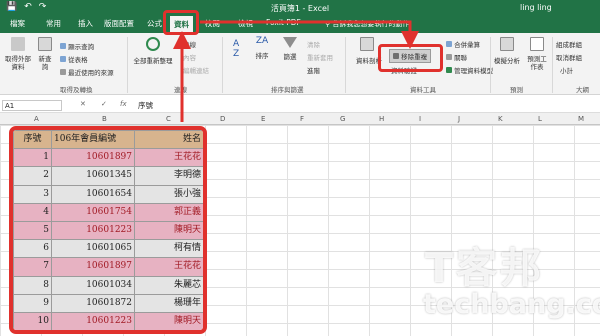  I want to click on watermark-logo: T客邦, so click(484, 268).